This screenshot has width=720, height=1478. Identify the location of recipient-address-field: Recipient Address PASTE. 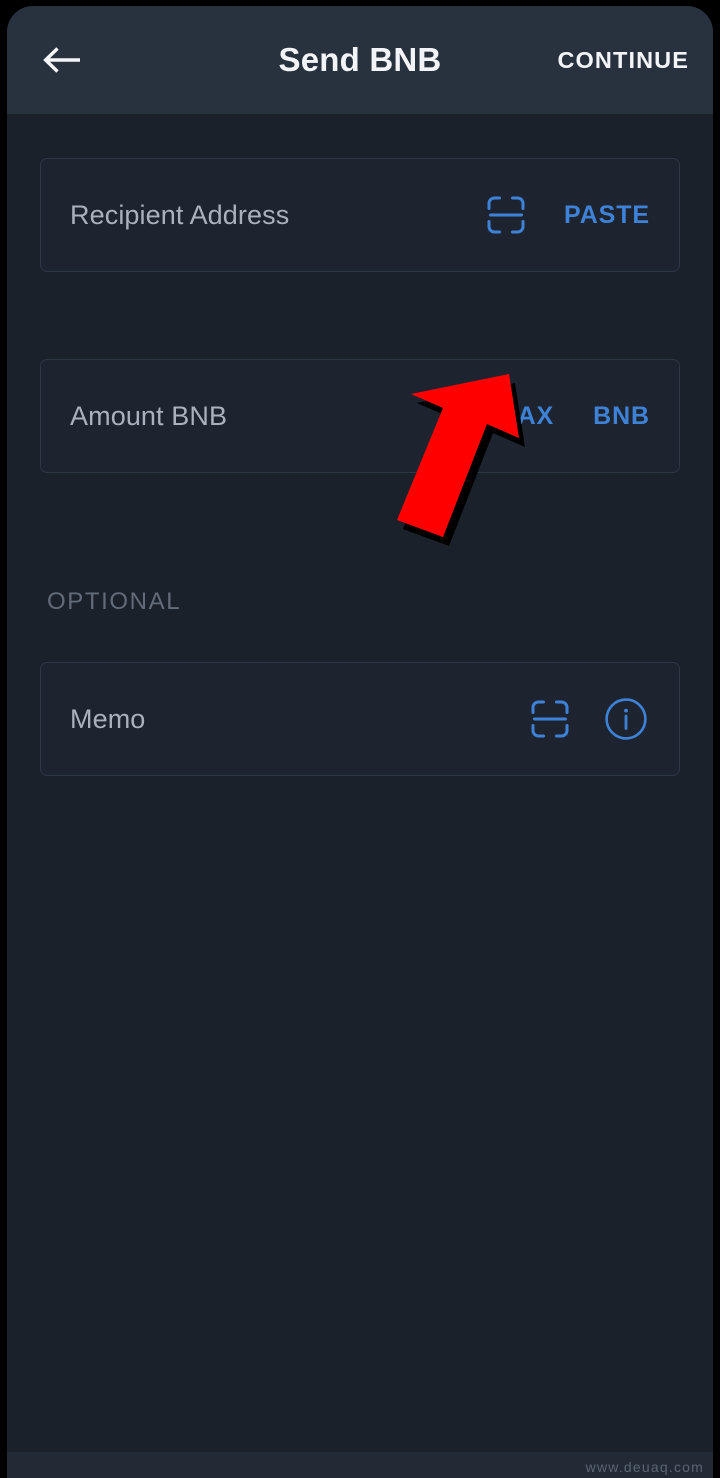
(360, 215).